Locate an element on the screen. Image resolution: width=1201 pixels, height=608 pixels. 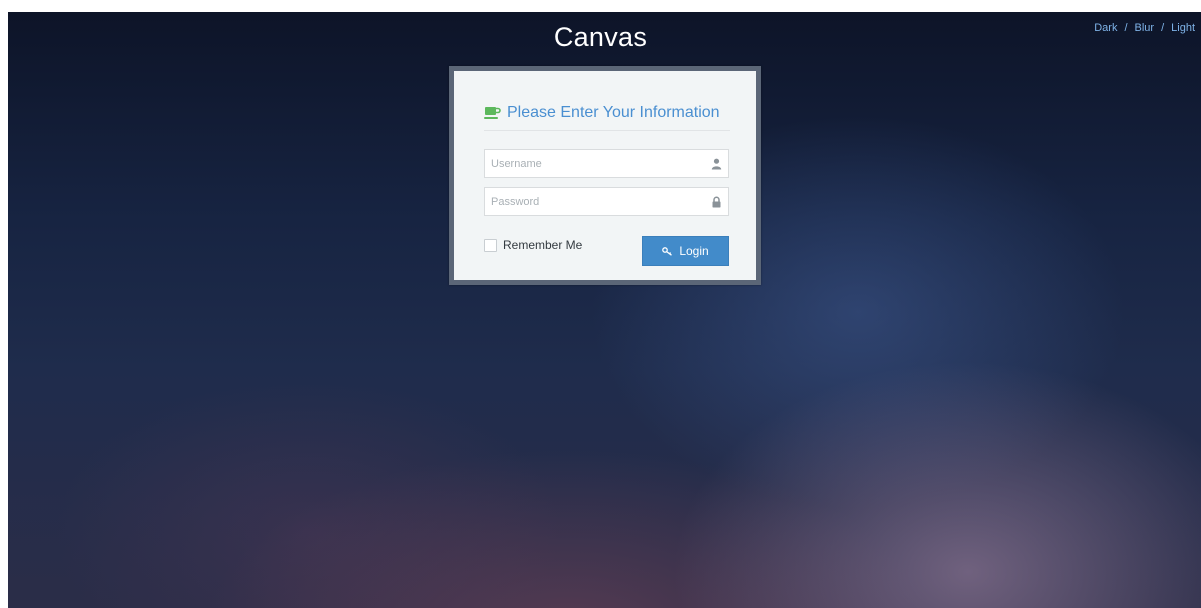
username-field is located at coordinates (606, 163).